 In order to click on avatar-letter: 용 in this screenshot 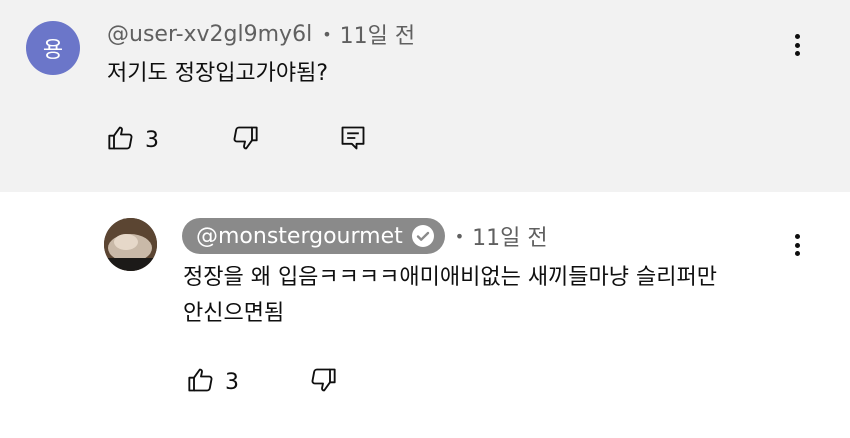, I will do `click(53, 50)`.